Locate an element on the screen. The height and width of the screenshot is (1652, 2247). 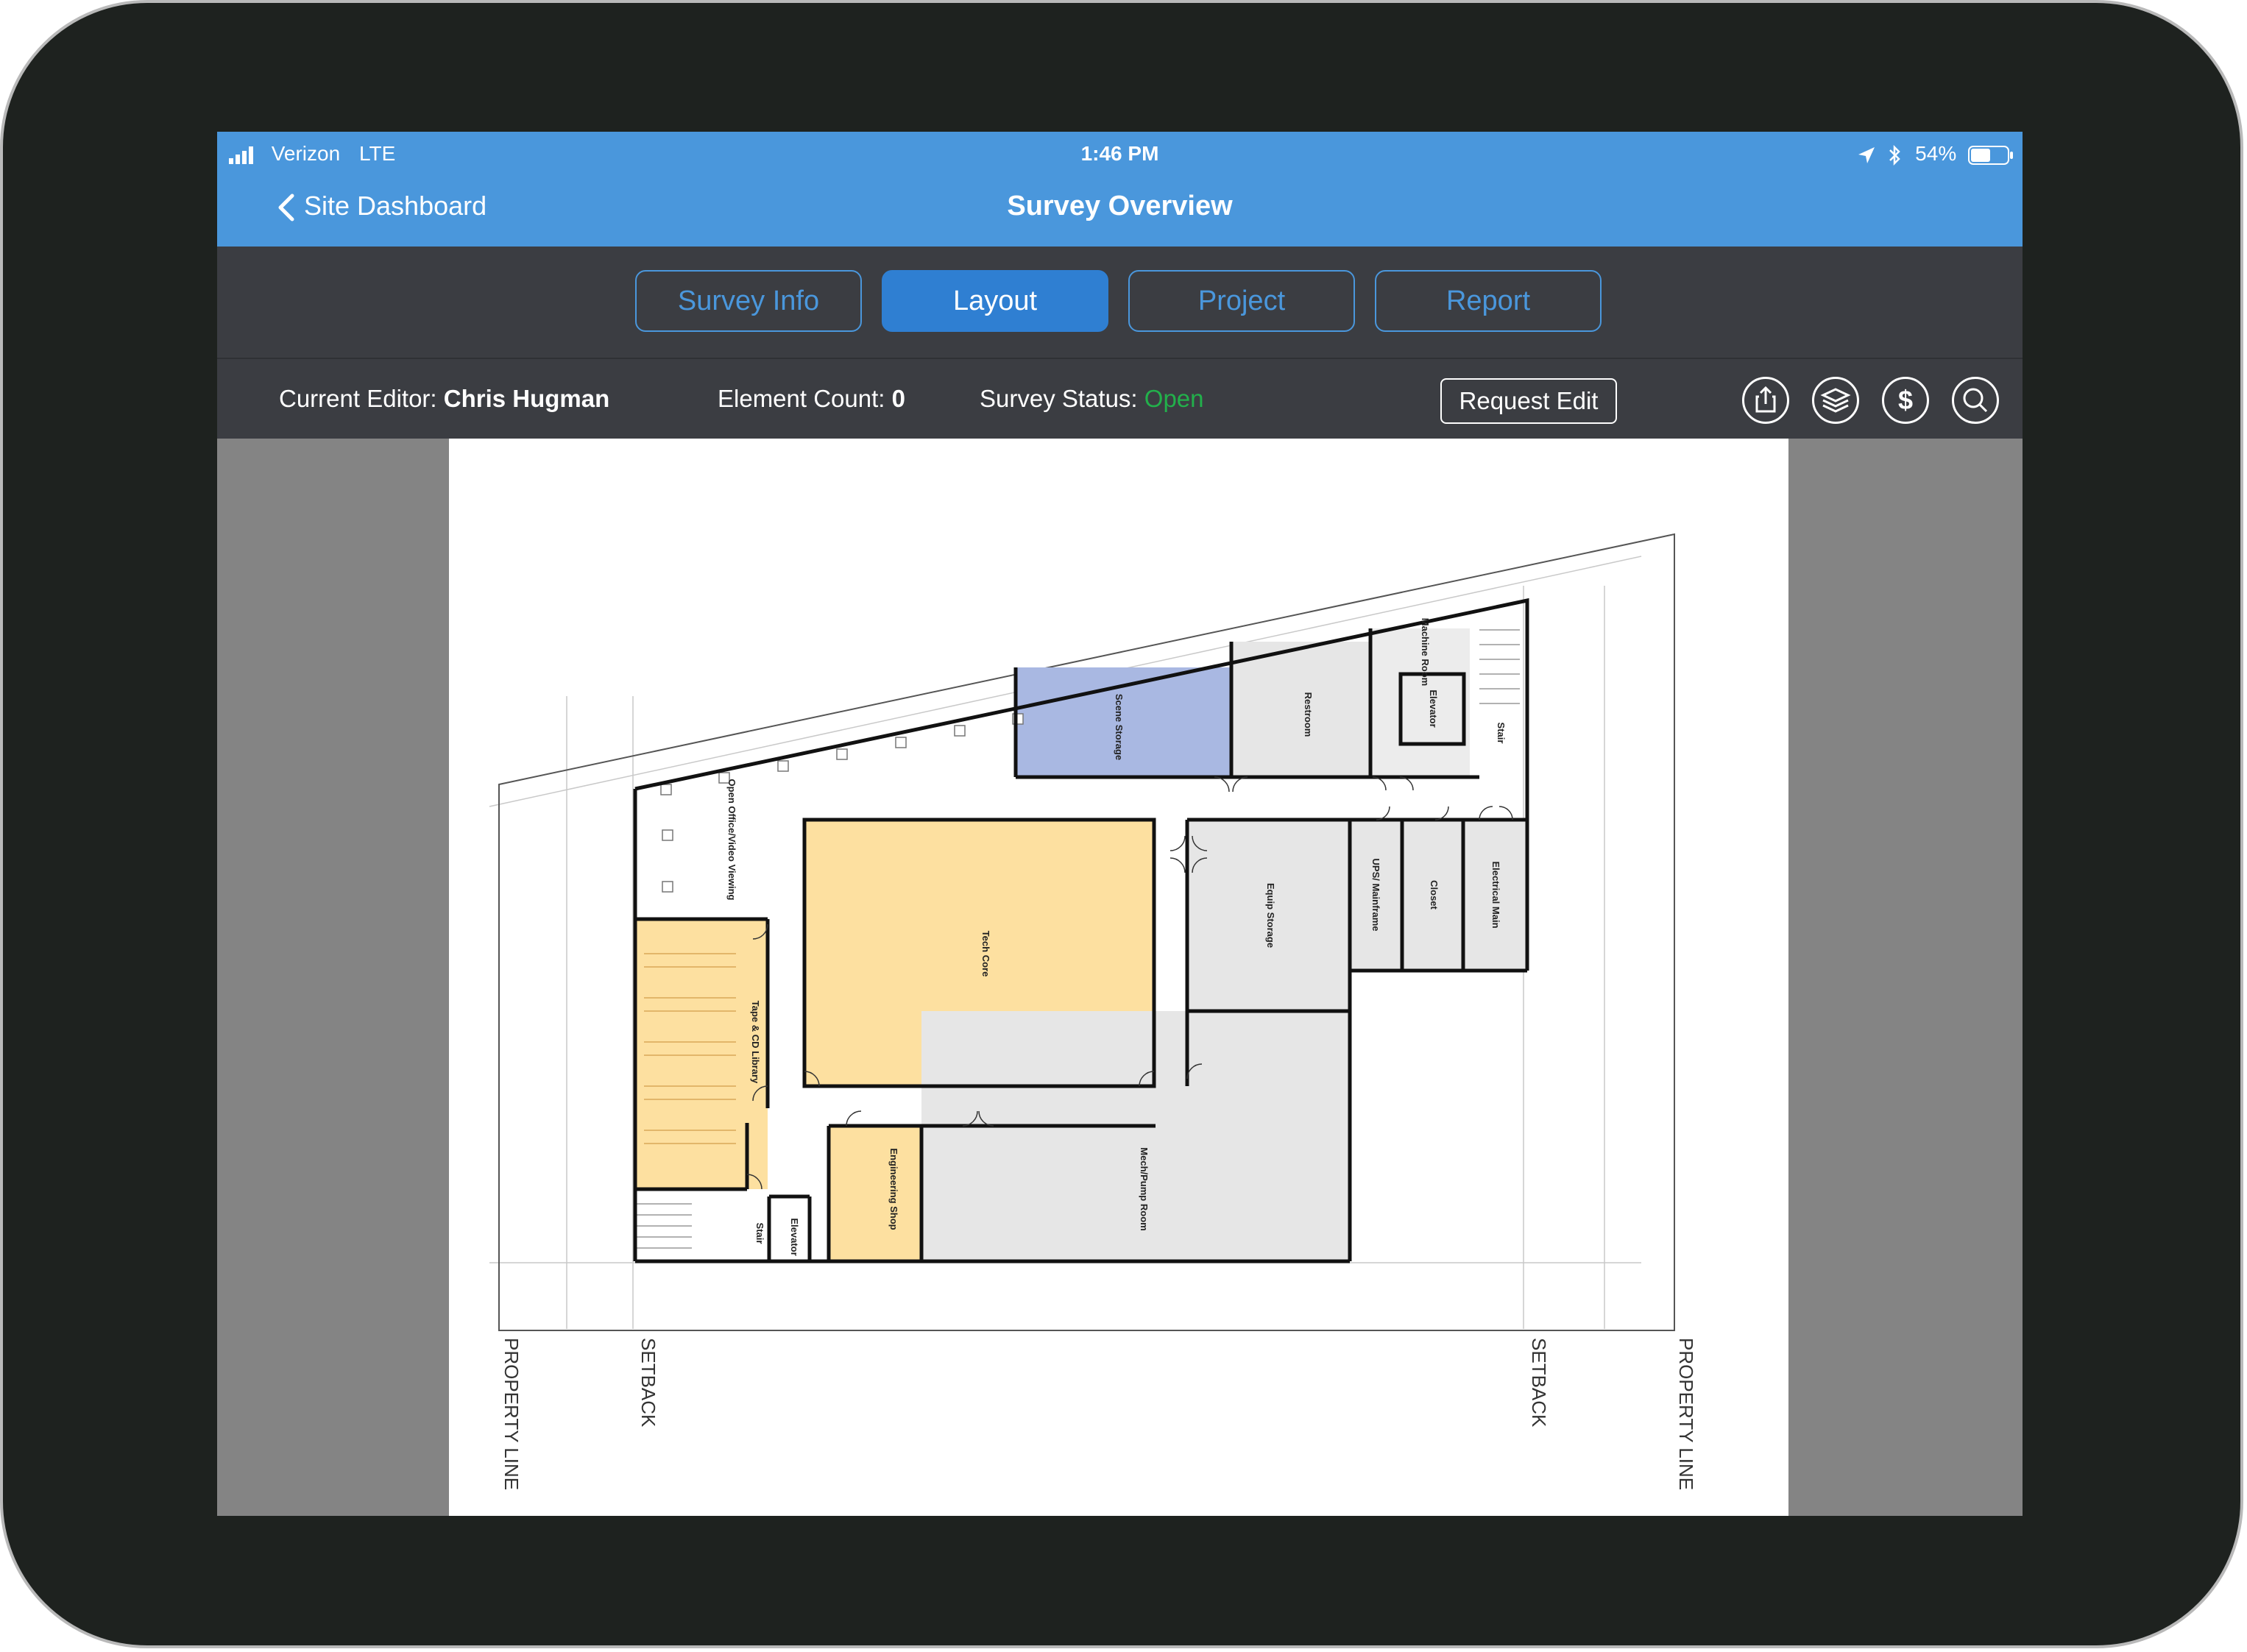
layers-button is located at coordinates (1835, 400).